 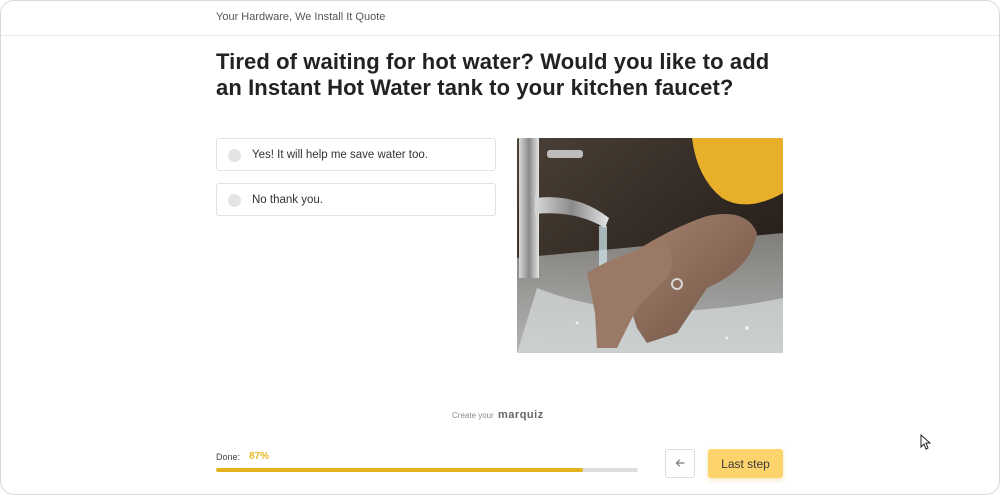 I want to click on faucet-hand-washing-photo, so click(x=650, y=245).